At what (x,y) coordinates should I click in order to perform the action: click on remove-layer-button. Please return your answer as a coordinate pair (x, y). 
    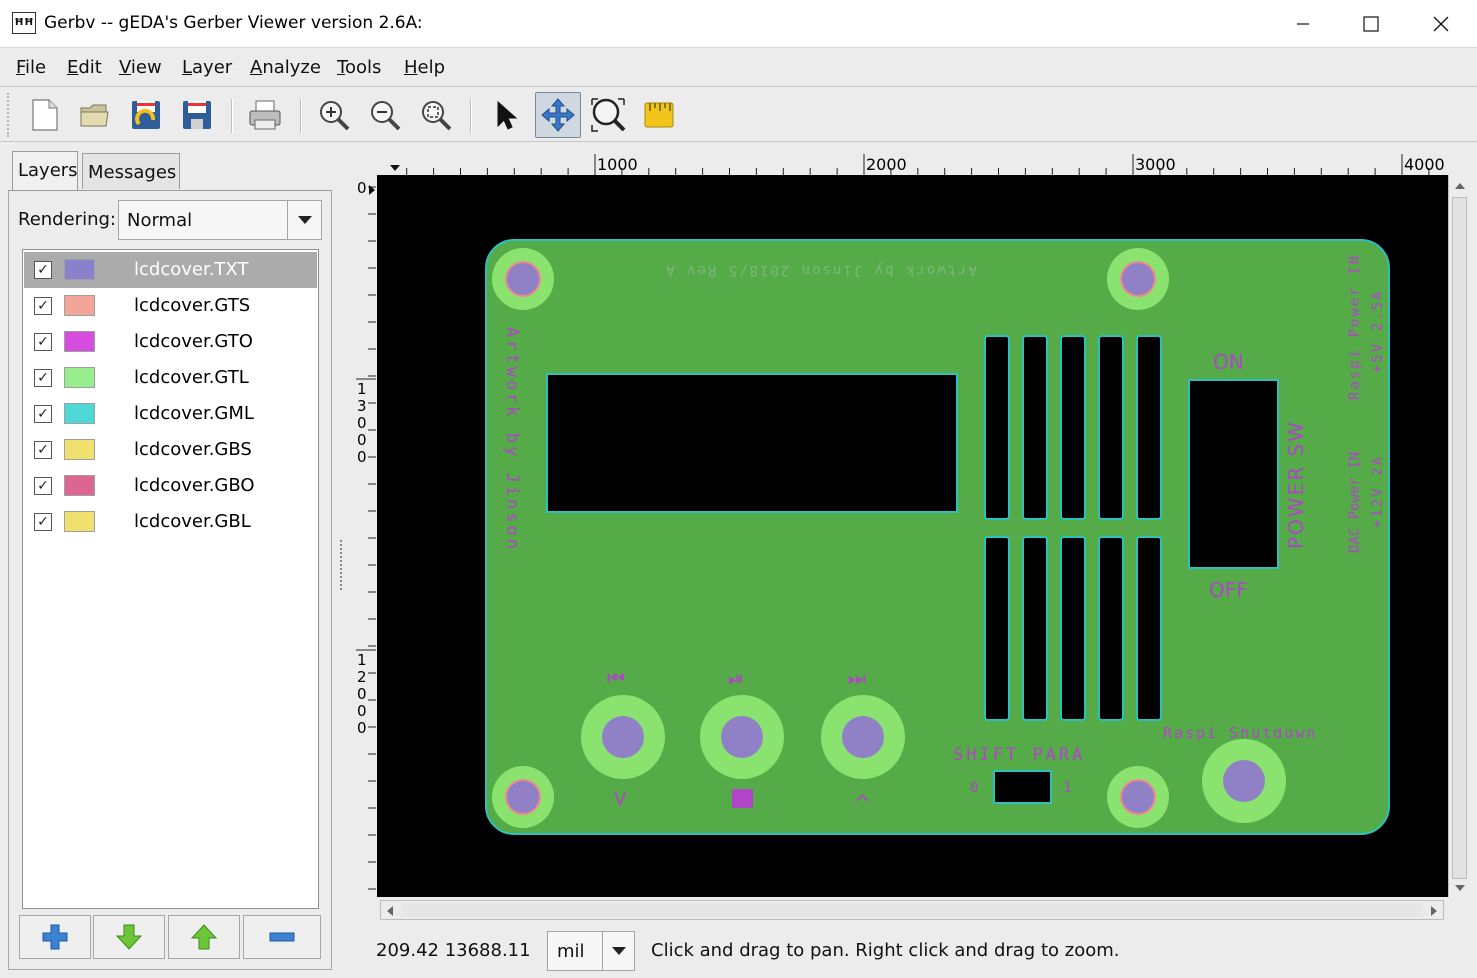
    Looking at the image, I should click on (282, 937).